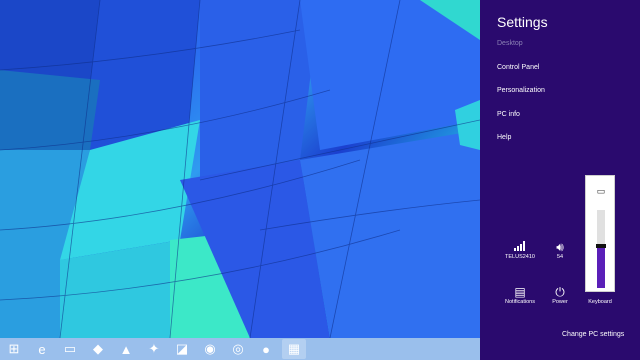  I want to click on volume-tile: 🔊︎ 54, so click(560, 250).